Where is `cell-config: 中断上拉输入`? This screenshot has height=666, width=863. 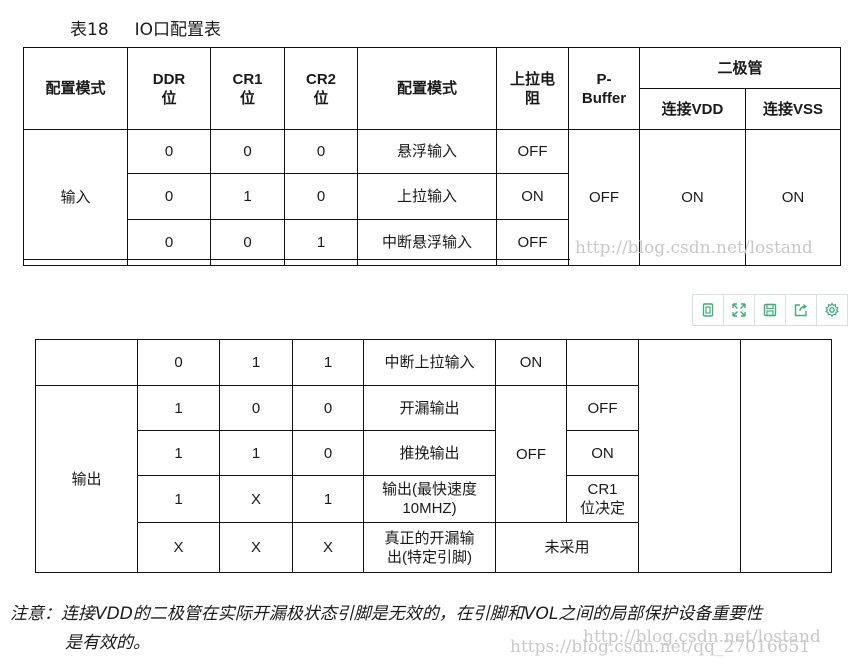 cell-config: 中断上拉输入 is located at coordinates (429, 362).